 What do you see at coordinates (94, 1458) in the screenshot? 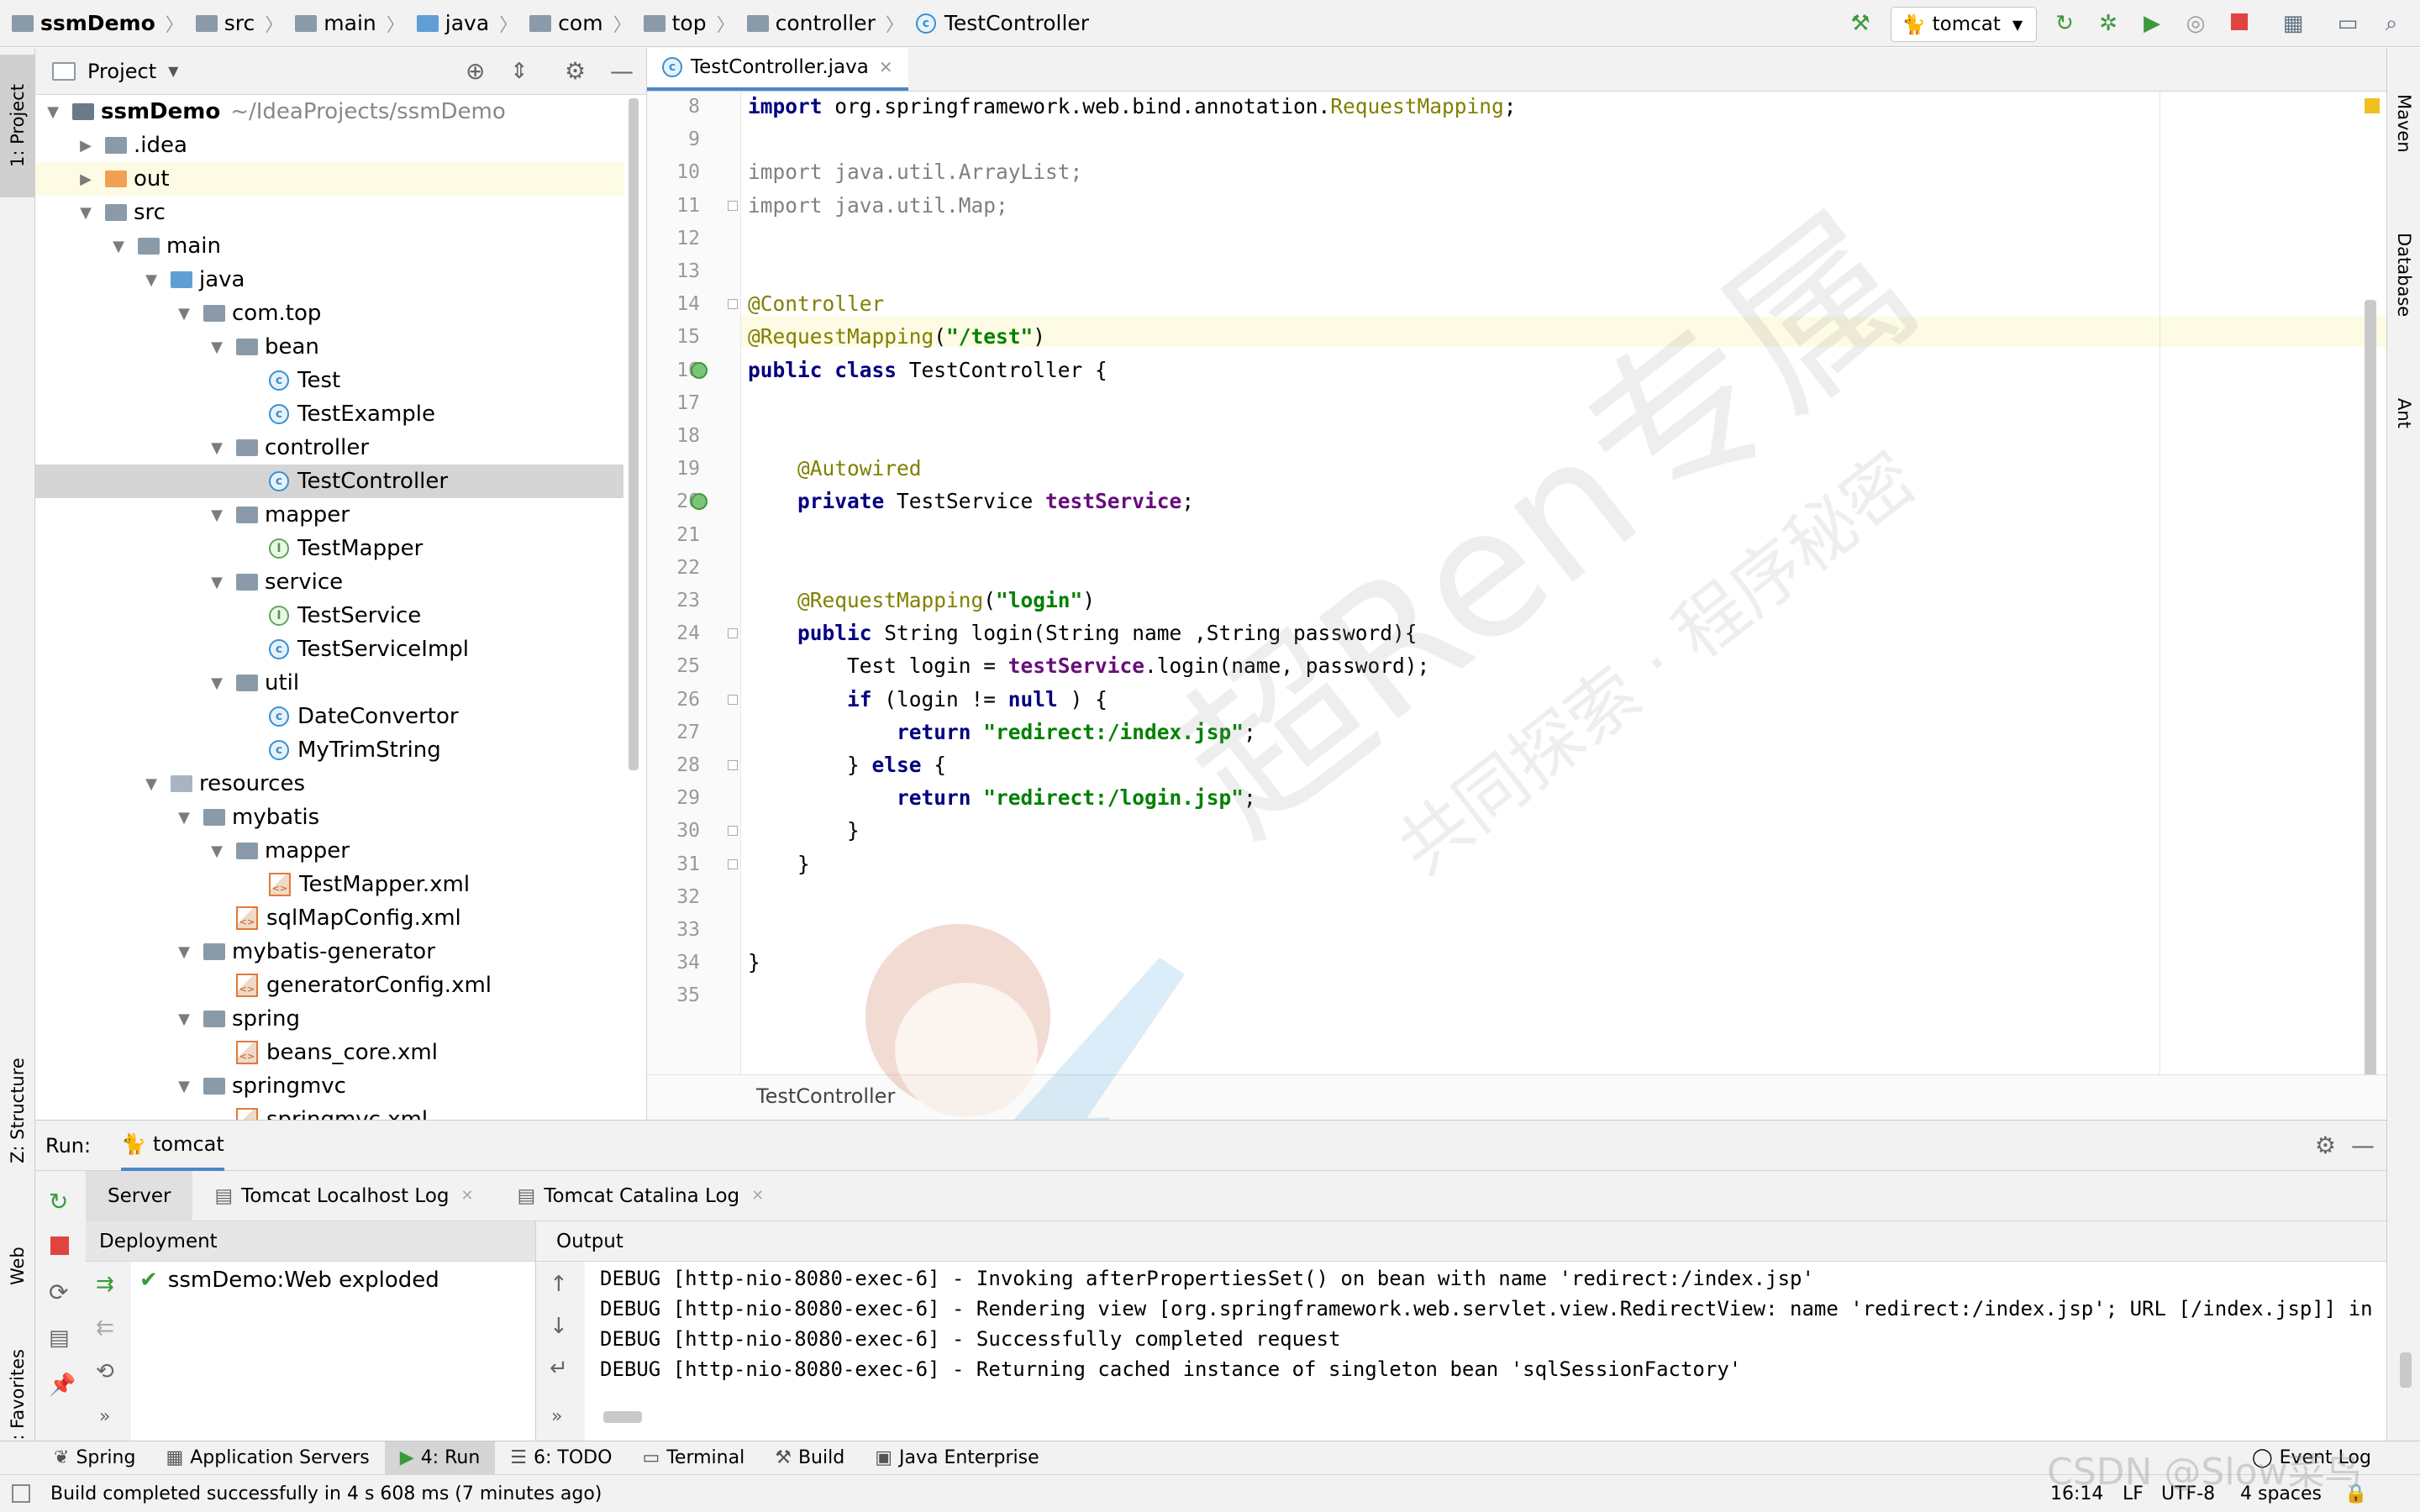
I see `bottom-tab: ❦ Spring` at bounding box center [94, 1458].